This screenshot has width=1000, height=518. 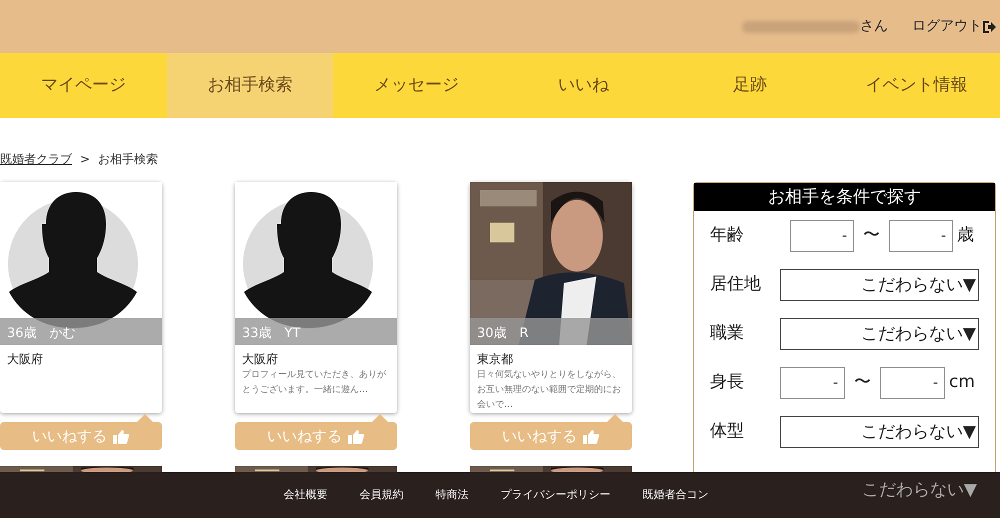 I want to click on footer-link: 既婚者合コン, so click(x=675, y=495).